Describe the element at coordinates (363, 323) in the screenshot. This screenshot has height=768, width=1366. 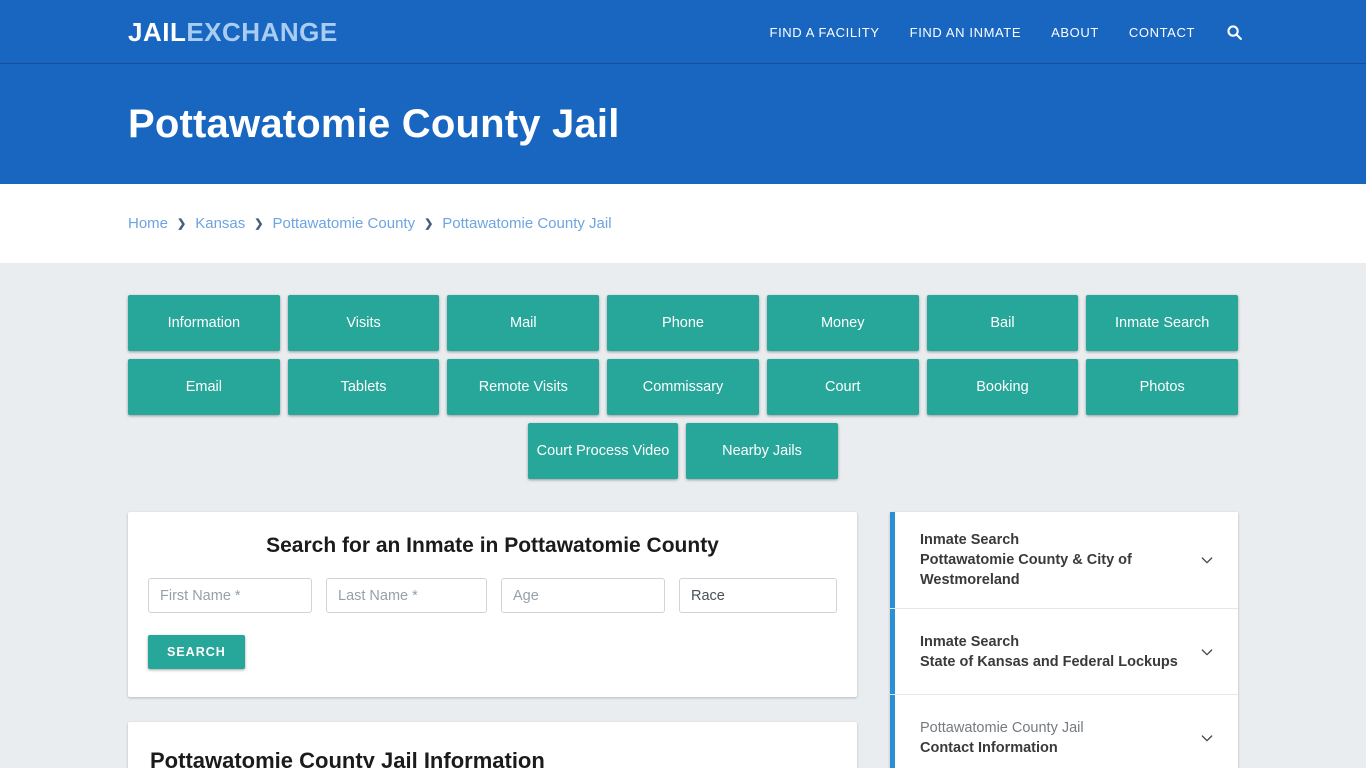
I see `section-button-visits: Visits` at that location.